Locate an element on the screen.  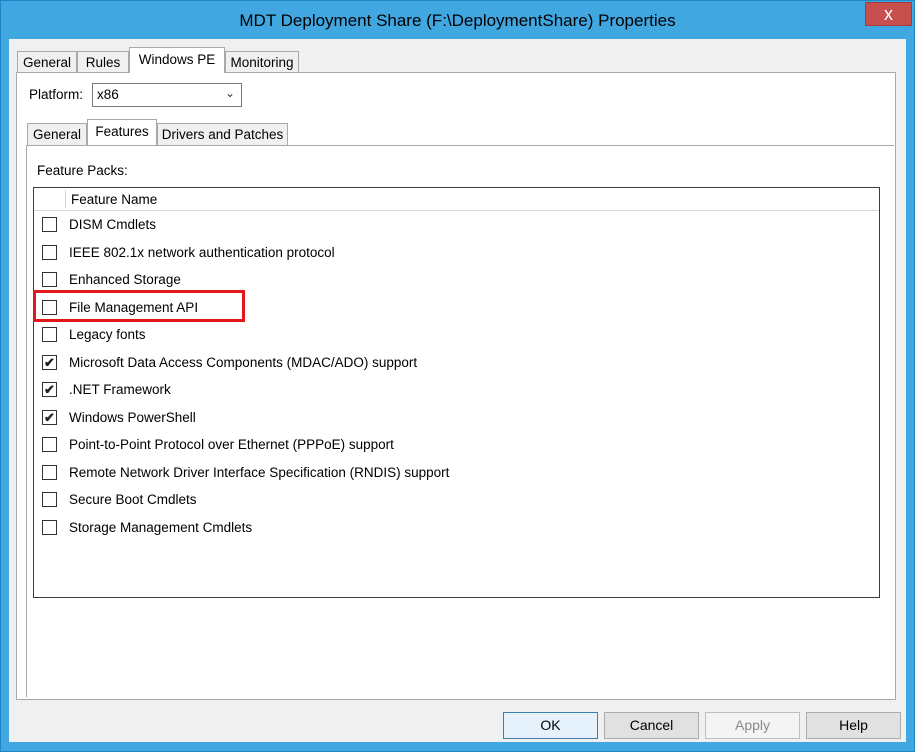
list-item: DISM Cmdlets is located at coordinates (456, 225).